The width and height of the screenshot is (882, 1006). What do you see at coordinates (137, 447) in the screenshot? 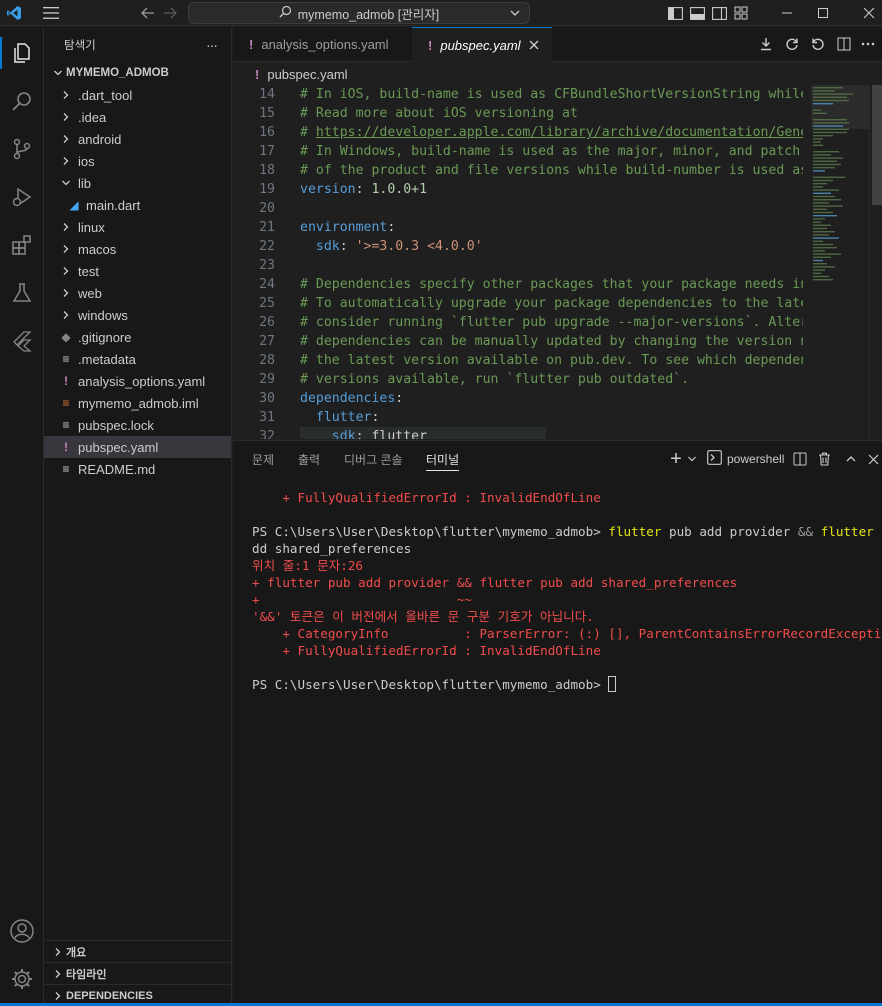
I see `tree-item-pubspec-yaml: ! pubspec.yaml` at bounding box center [137, 447].